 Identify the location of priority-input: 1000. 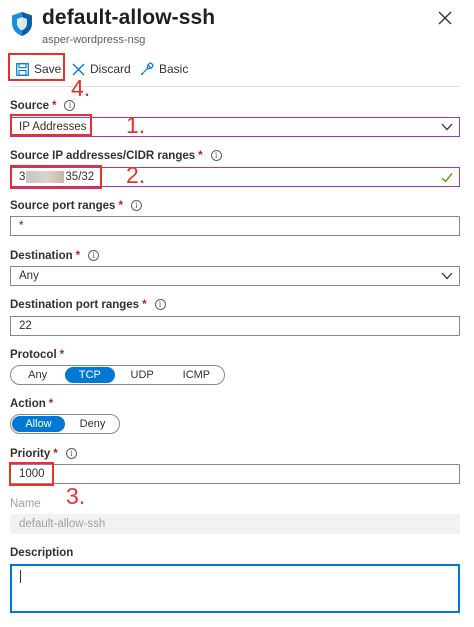
(235, 474).